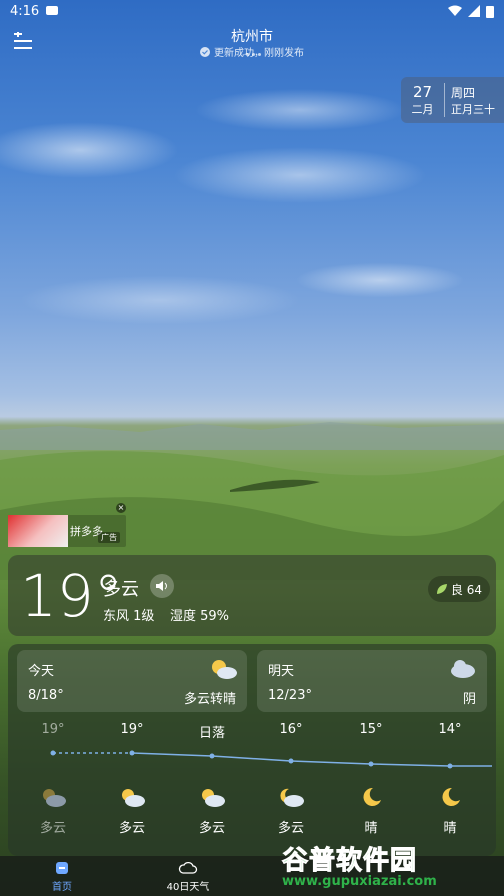 The width and height of the screenshot is (504, 896). What do you see at coordinates (62, 887) in the screenshot?
I see `nav-home-label: 首页` at bounding box center [62, 887].